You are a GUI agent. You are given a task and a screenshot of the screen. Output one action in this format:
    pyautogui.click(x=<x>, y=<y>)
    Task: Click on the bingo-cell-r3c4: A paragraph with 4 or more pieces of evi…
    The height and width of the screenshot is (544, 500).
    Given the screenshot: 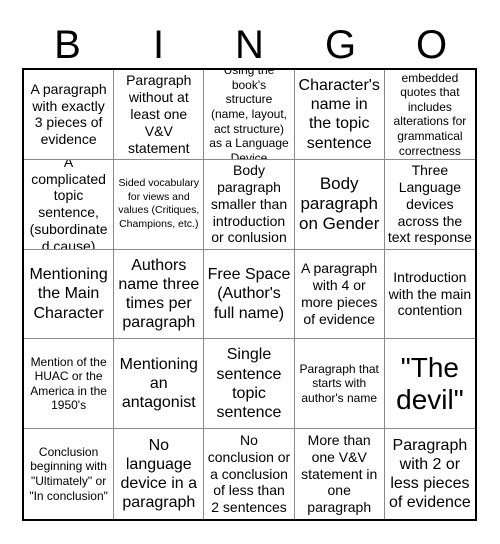 What is the action you would take?
    pyautogui.click(x=339, y=294)
    